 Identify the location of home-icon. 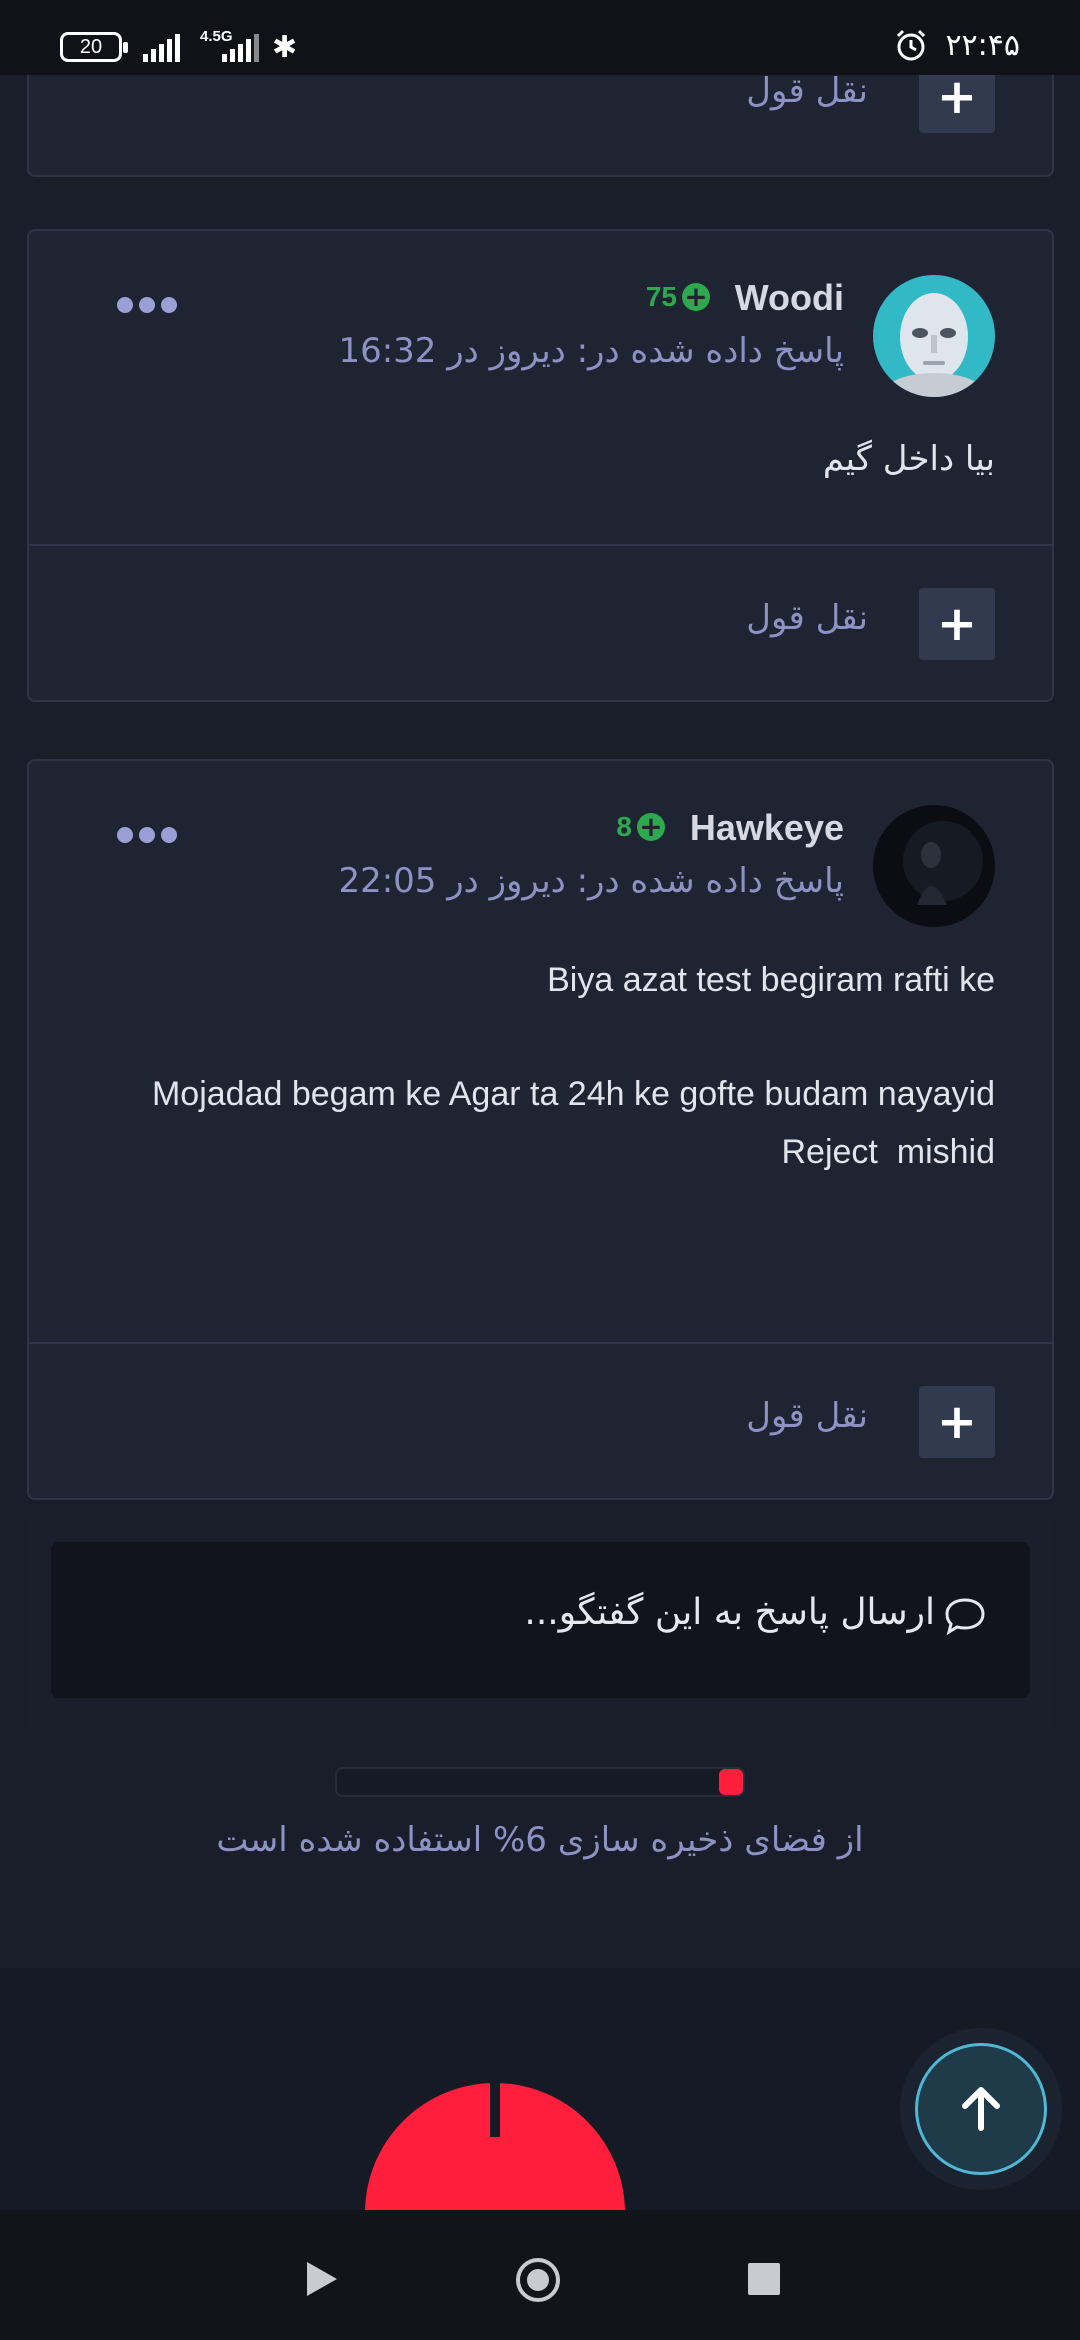
(538, 2280).